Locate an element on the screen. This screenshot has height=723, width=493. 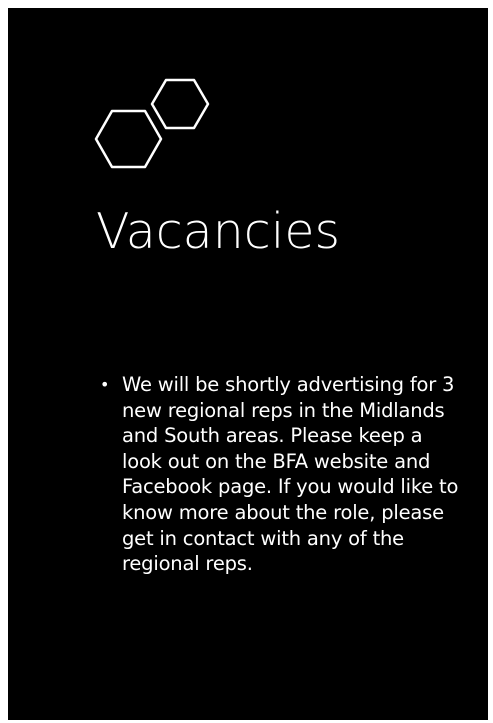
large-hexagon-icon is located at coordinates (128, 139).